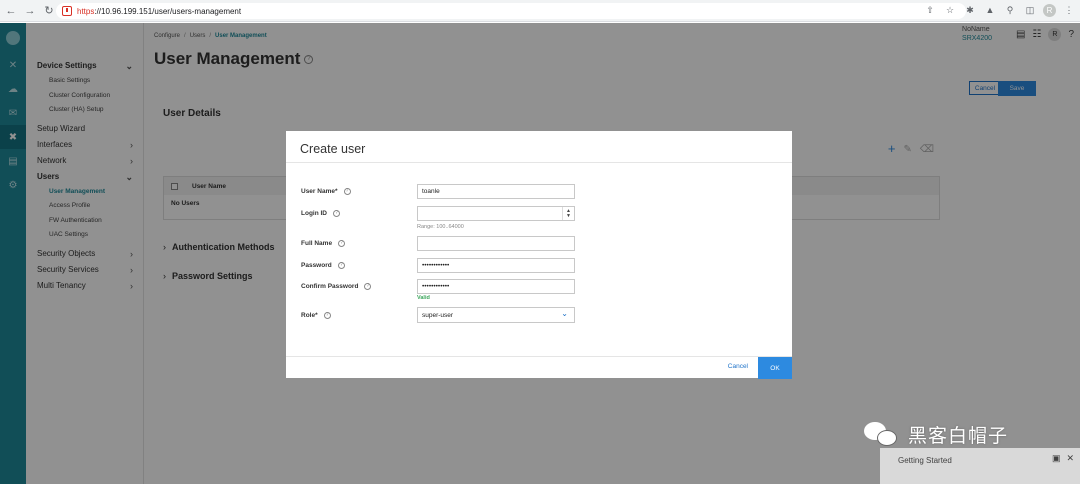 The height and width of the screenshot is (484, 1080). I want to click on login-id-field: ▲ ▼, so click(496, 213).